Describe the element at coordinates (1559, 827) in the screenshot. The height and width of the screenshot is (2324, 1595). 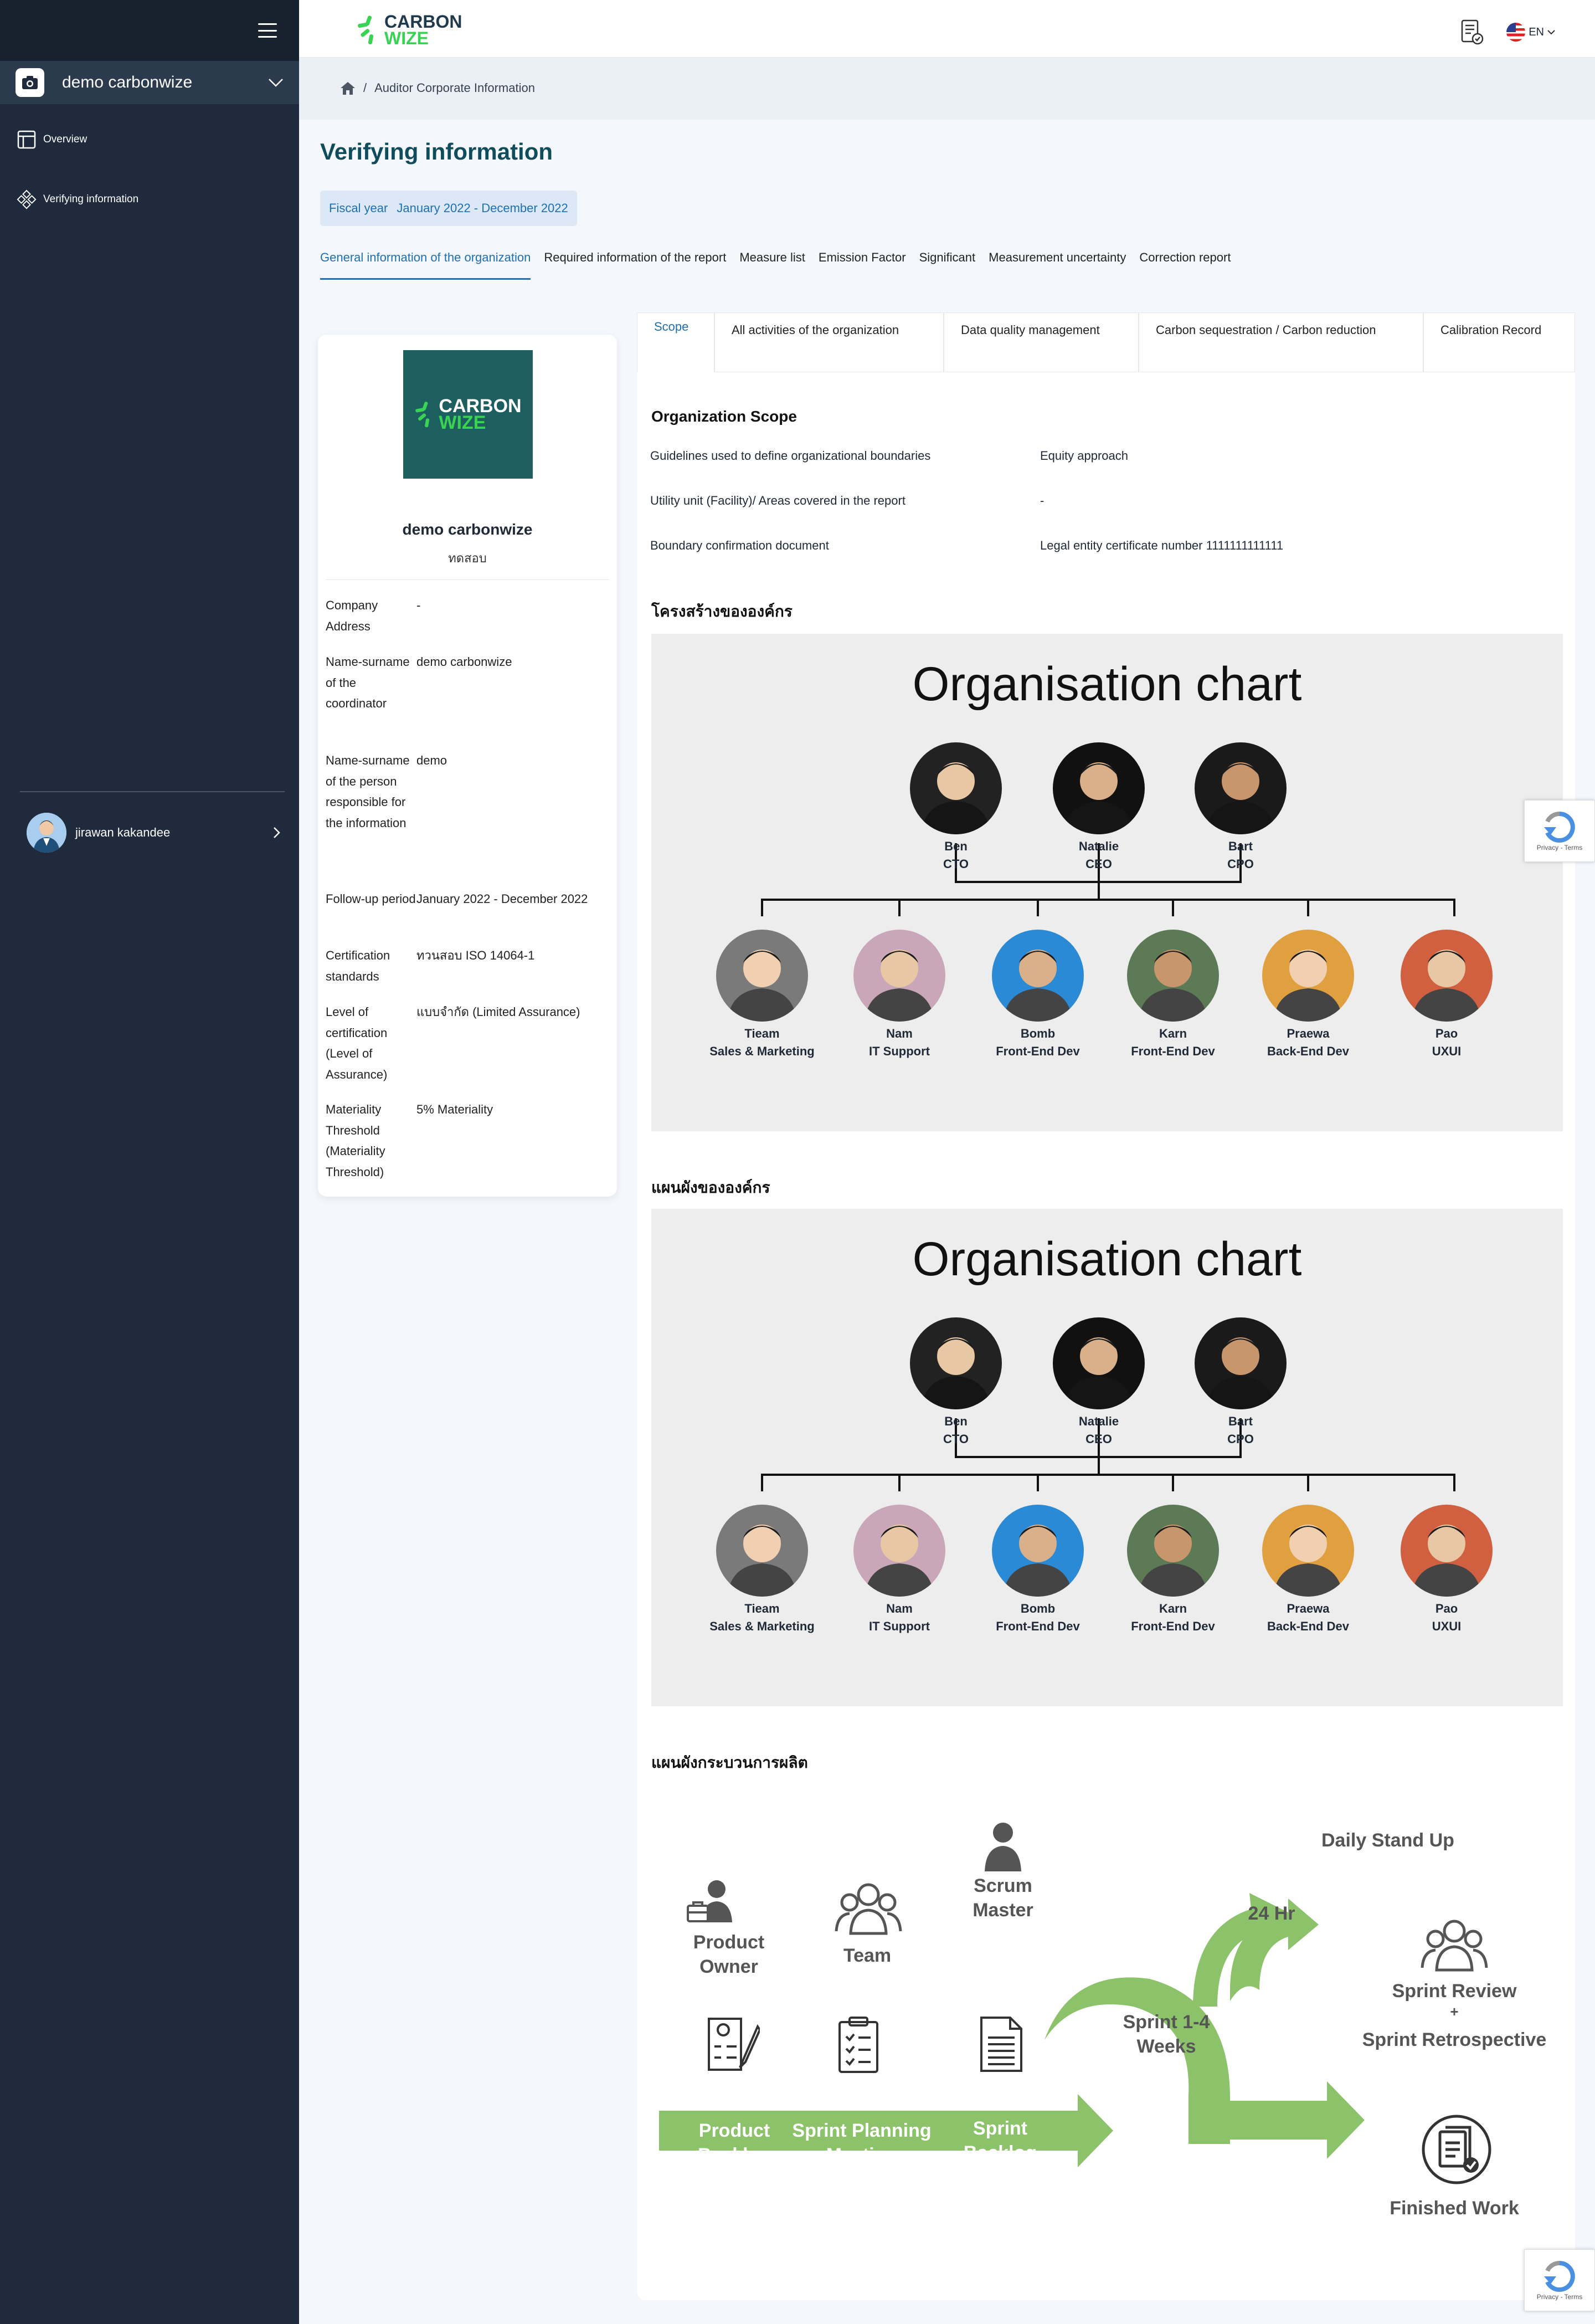
I see `recaptcha-icon` at that location.